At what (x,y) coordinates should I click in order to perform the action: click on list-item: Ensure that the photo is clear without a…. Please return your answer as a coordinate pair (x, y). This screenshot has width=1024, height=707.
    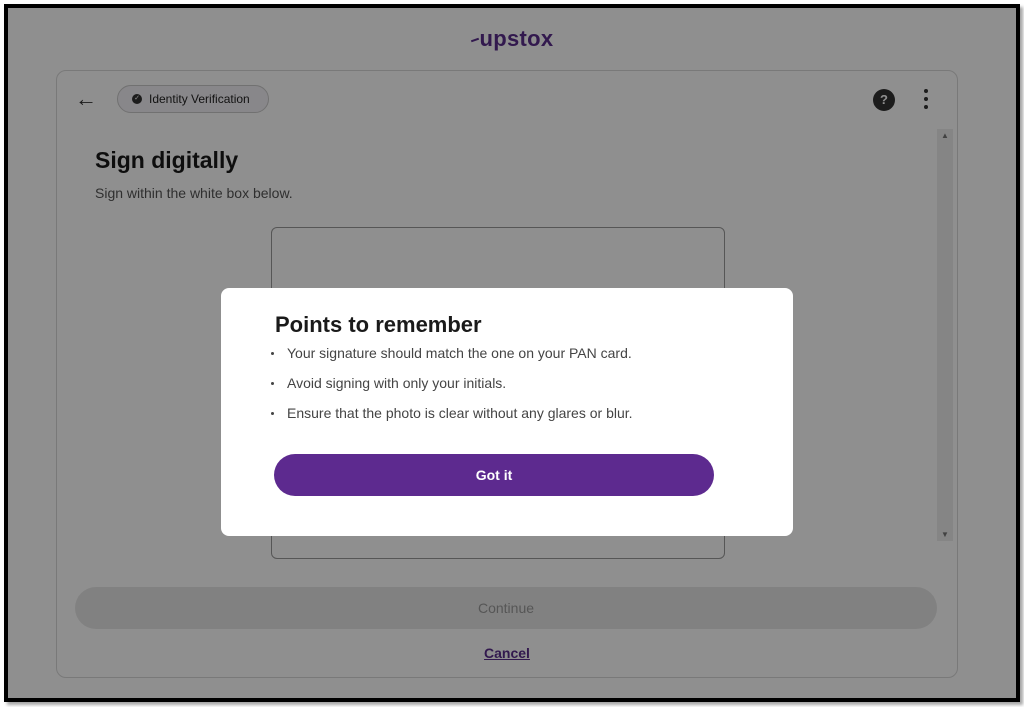
    Looking at the image, I should click on (451, 419).